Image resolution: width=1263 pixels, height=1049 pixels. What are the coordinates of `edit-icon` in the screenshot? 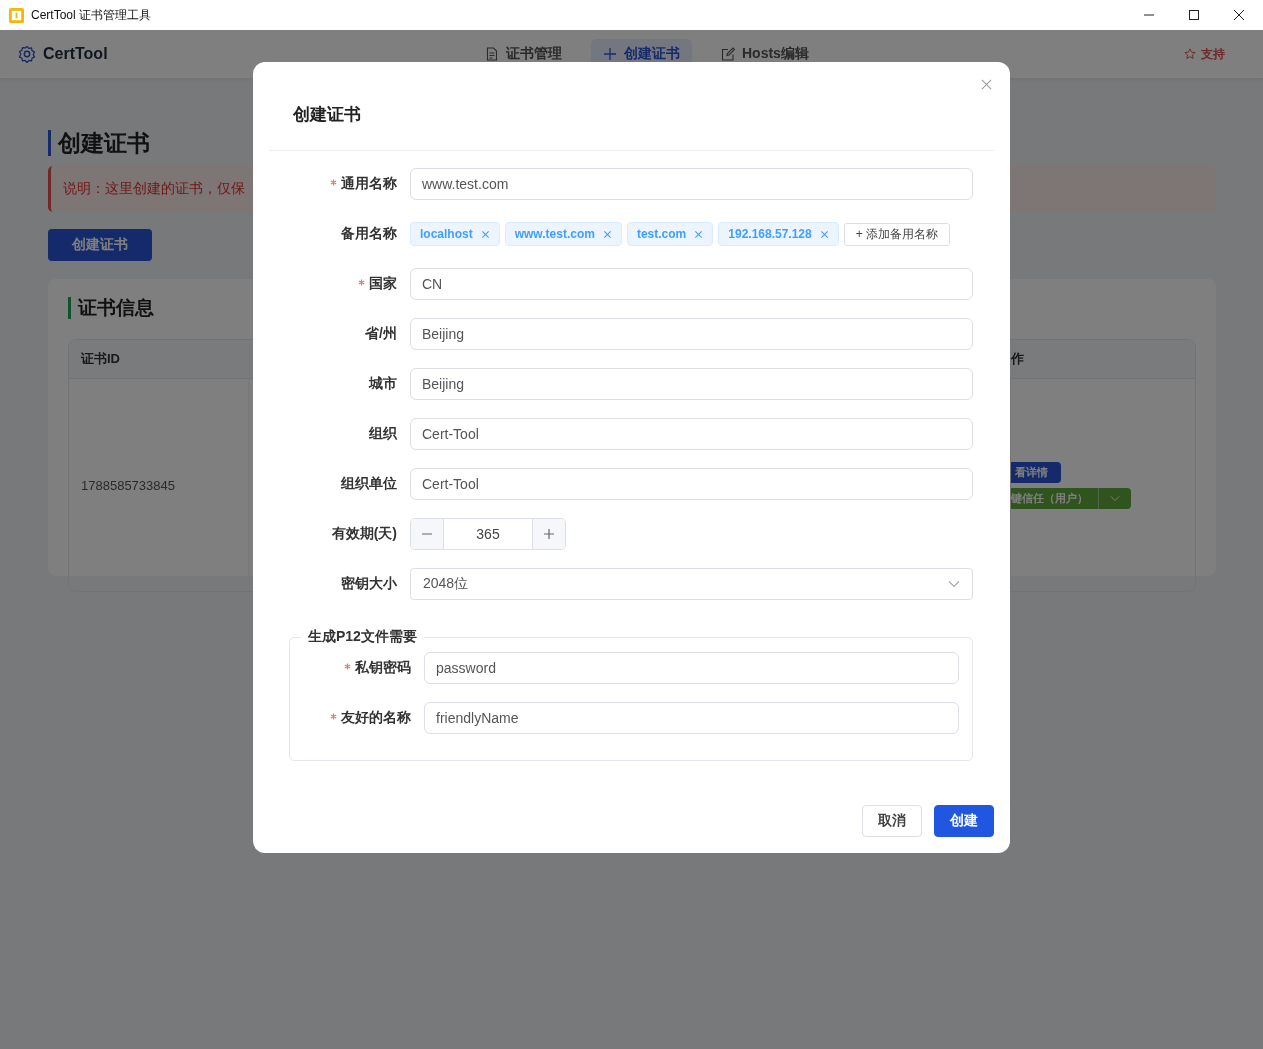 It's located at (728, 54).